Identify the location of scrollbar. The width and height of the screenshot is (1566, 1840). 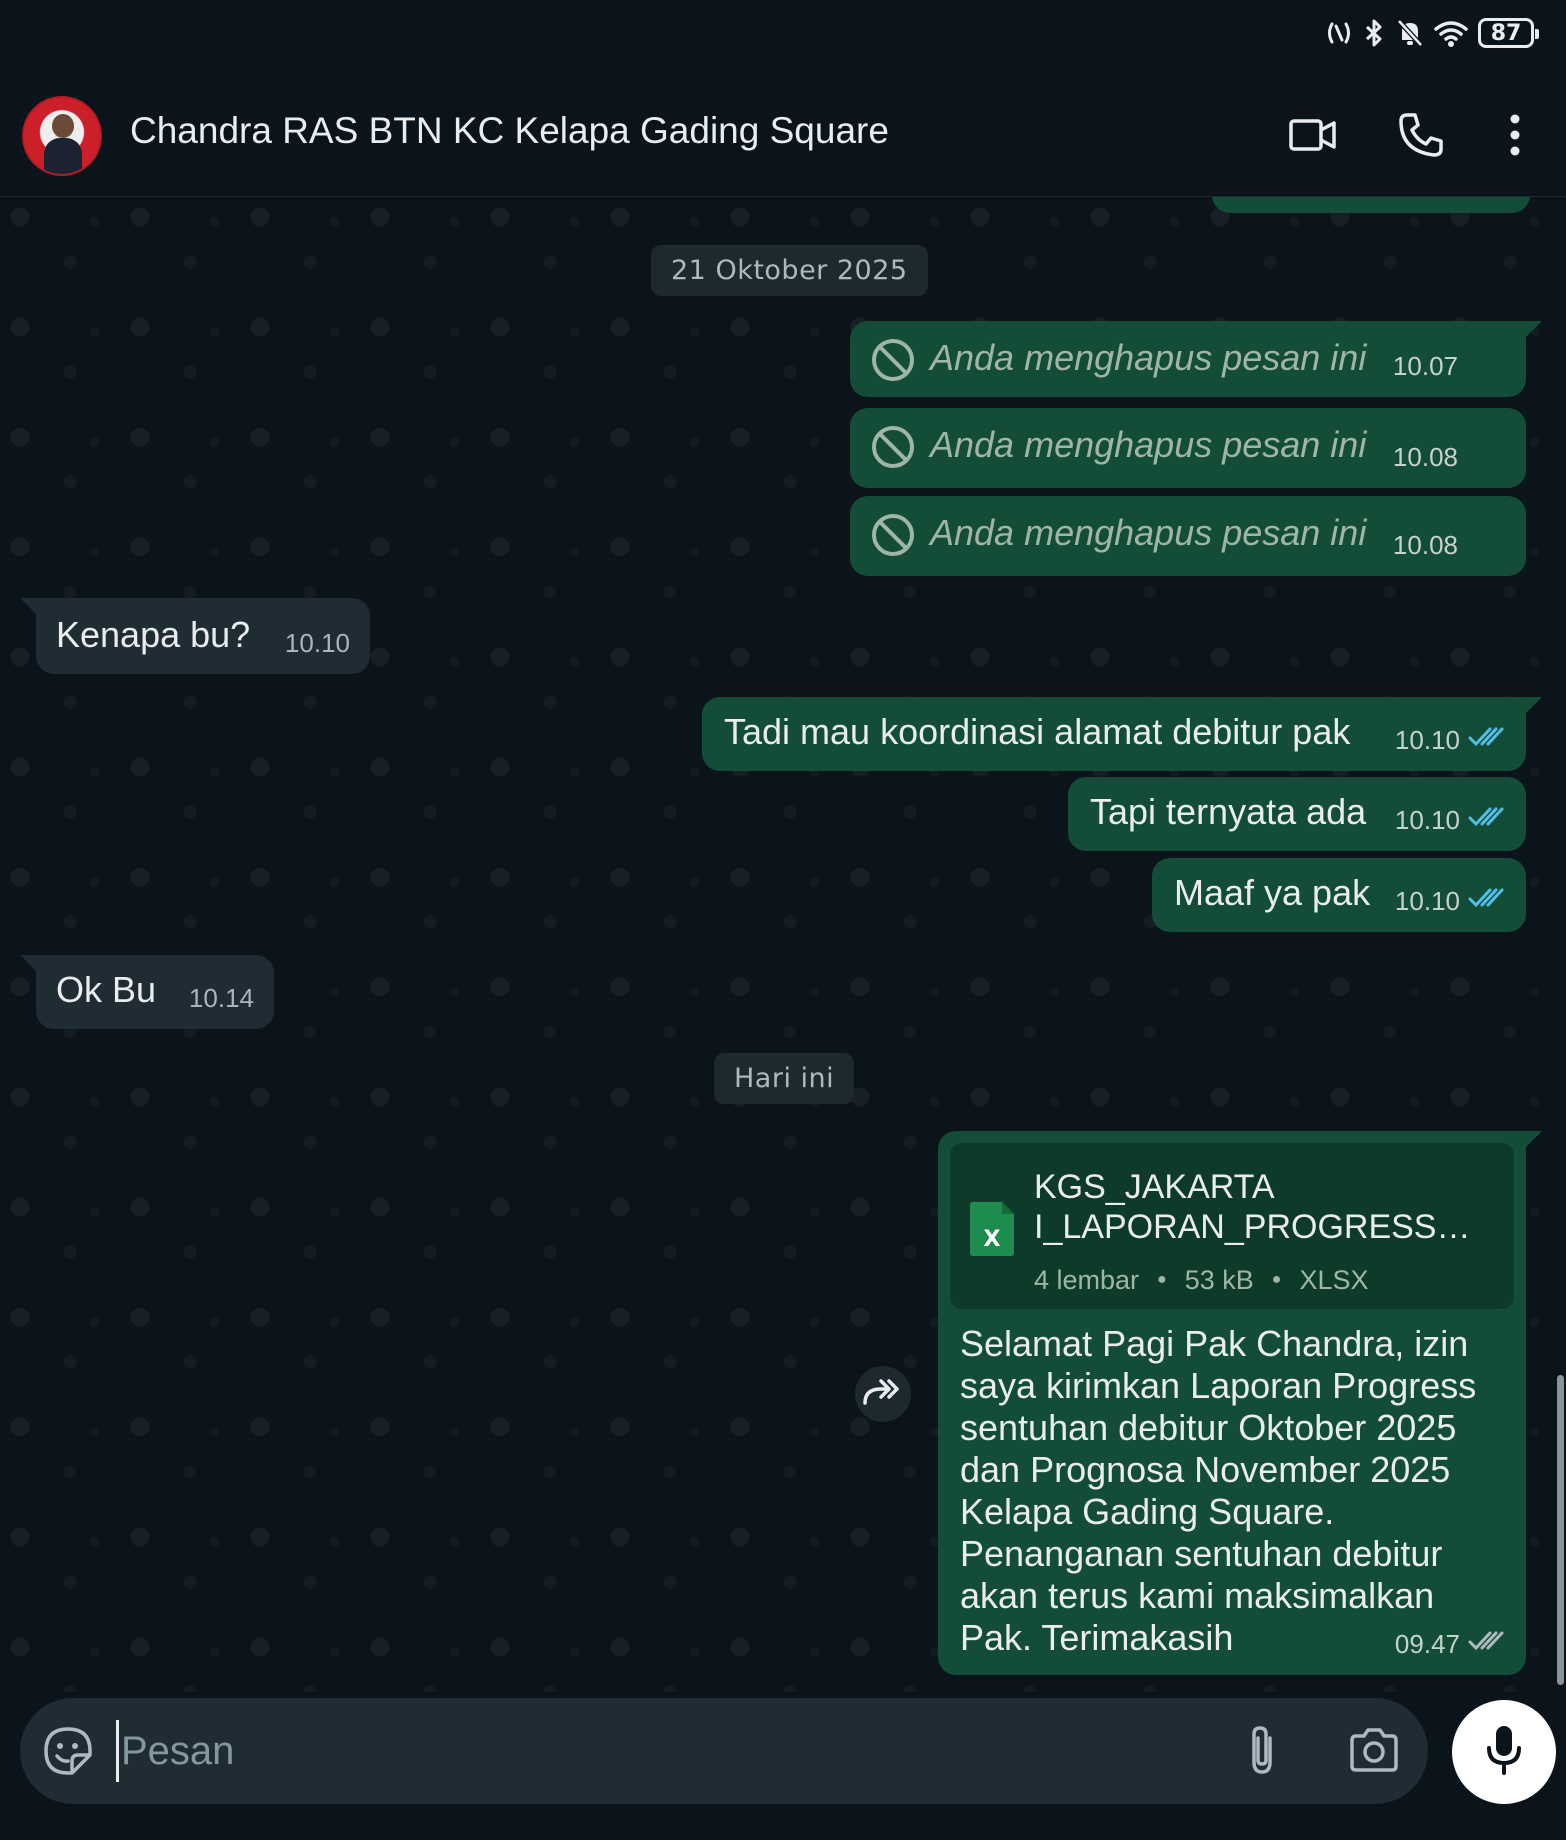
(1560, 1530).